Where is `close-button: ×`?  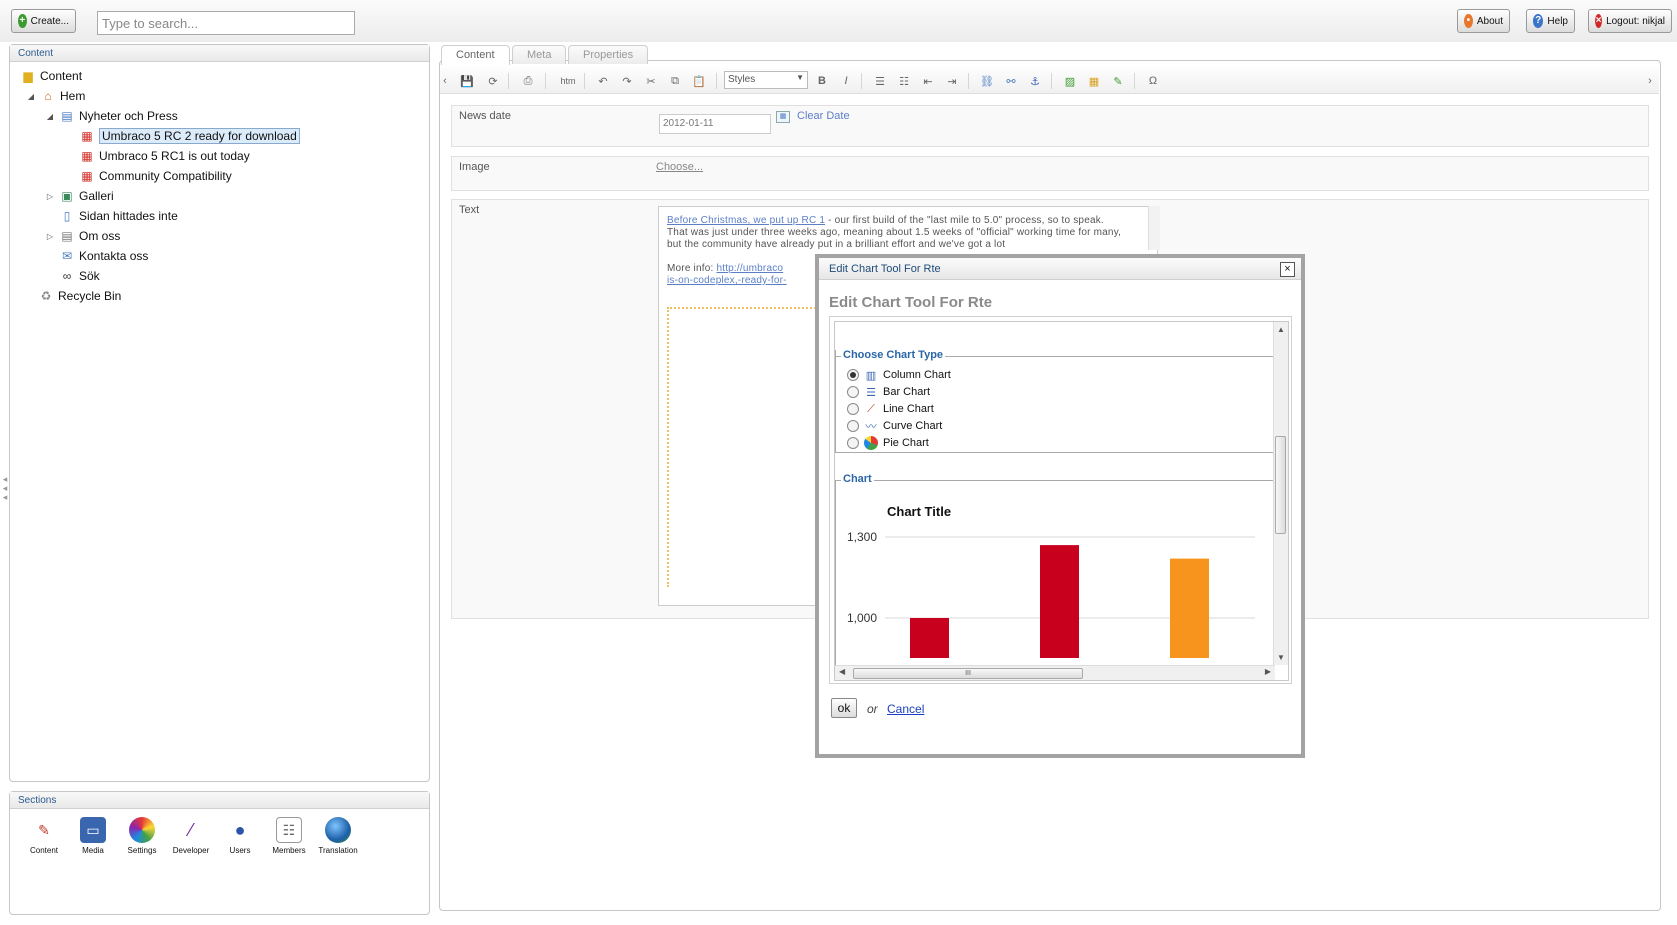 close-button: × is located at coordinates (1287, 269).